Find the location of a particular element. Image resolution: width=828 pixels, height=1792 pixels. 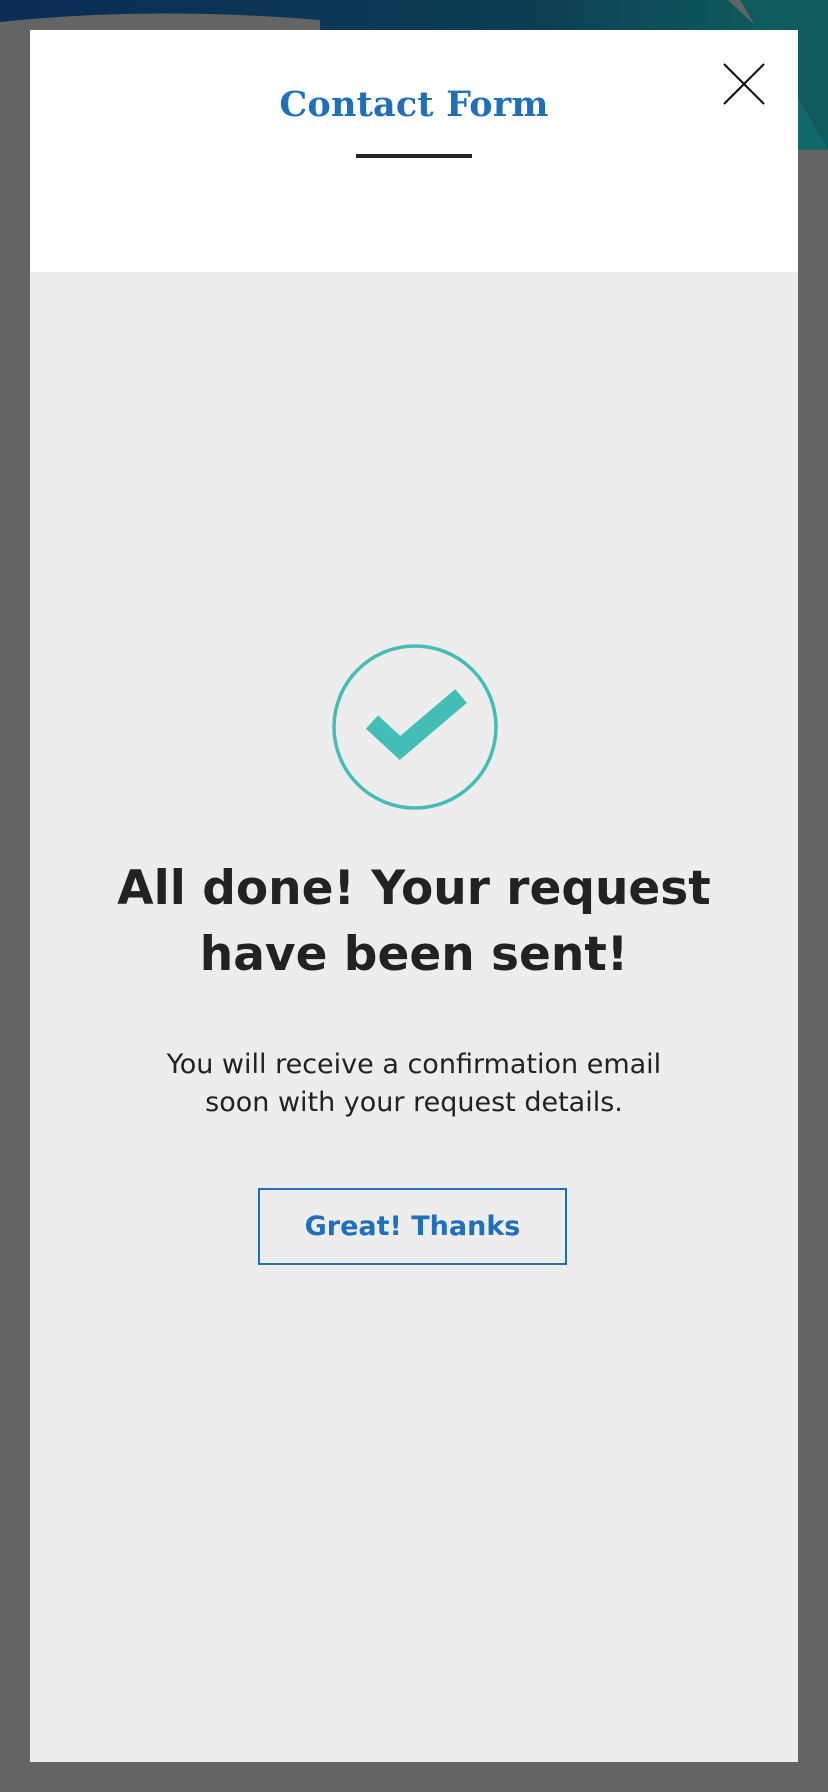

great-thanks-button: Great! Thanks is located at coordinates (412, 1226).